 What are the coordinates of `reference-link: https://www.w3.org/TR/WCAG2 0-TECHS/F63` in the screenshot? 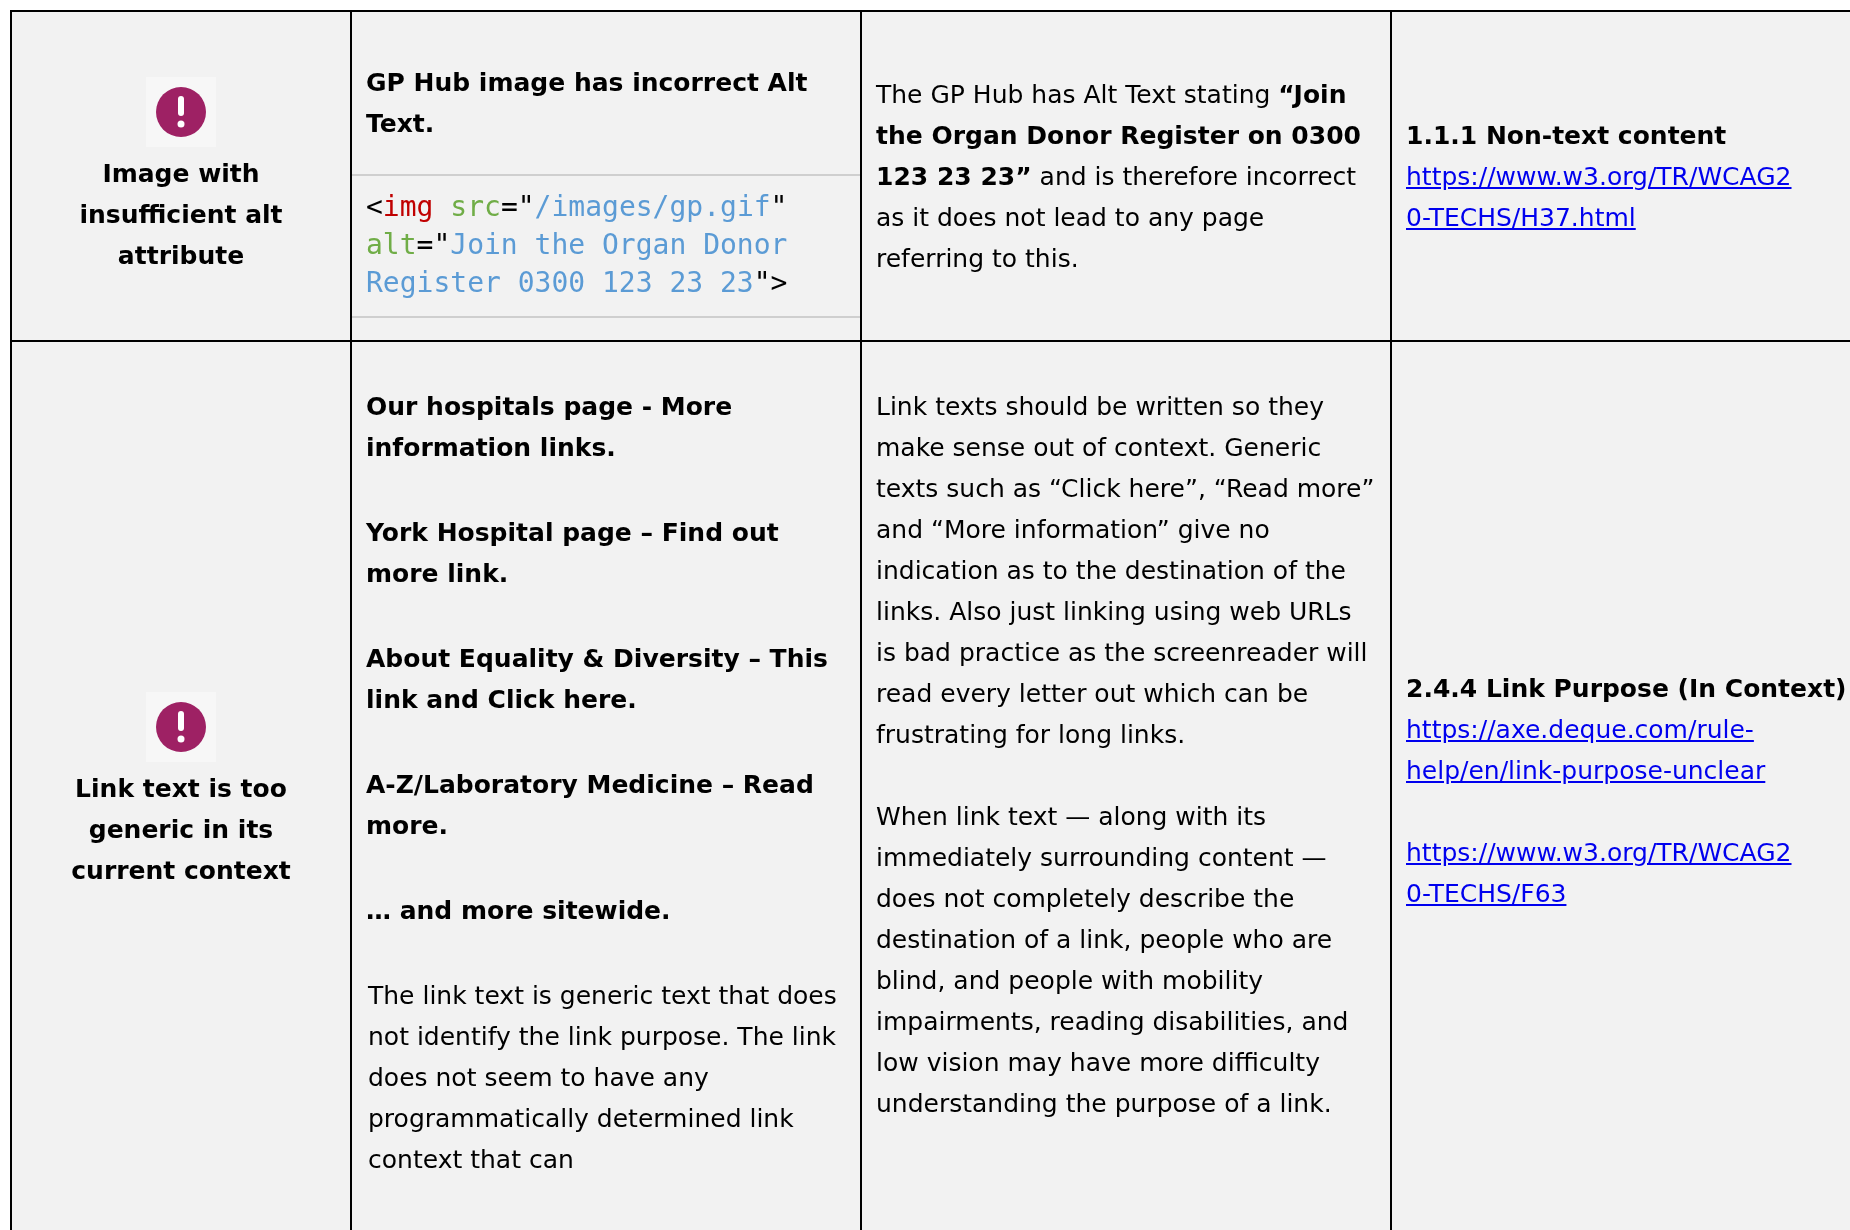 It's located at (1628, 873).